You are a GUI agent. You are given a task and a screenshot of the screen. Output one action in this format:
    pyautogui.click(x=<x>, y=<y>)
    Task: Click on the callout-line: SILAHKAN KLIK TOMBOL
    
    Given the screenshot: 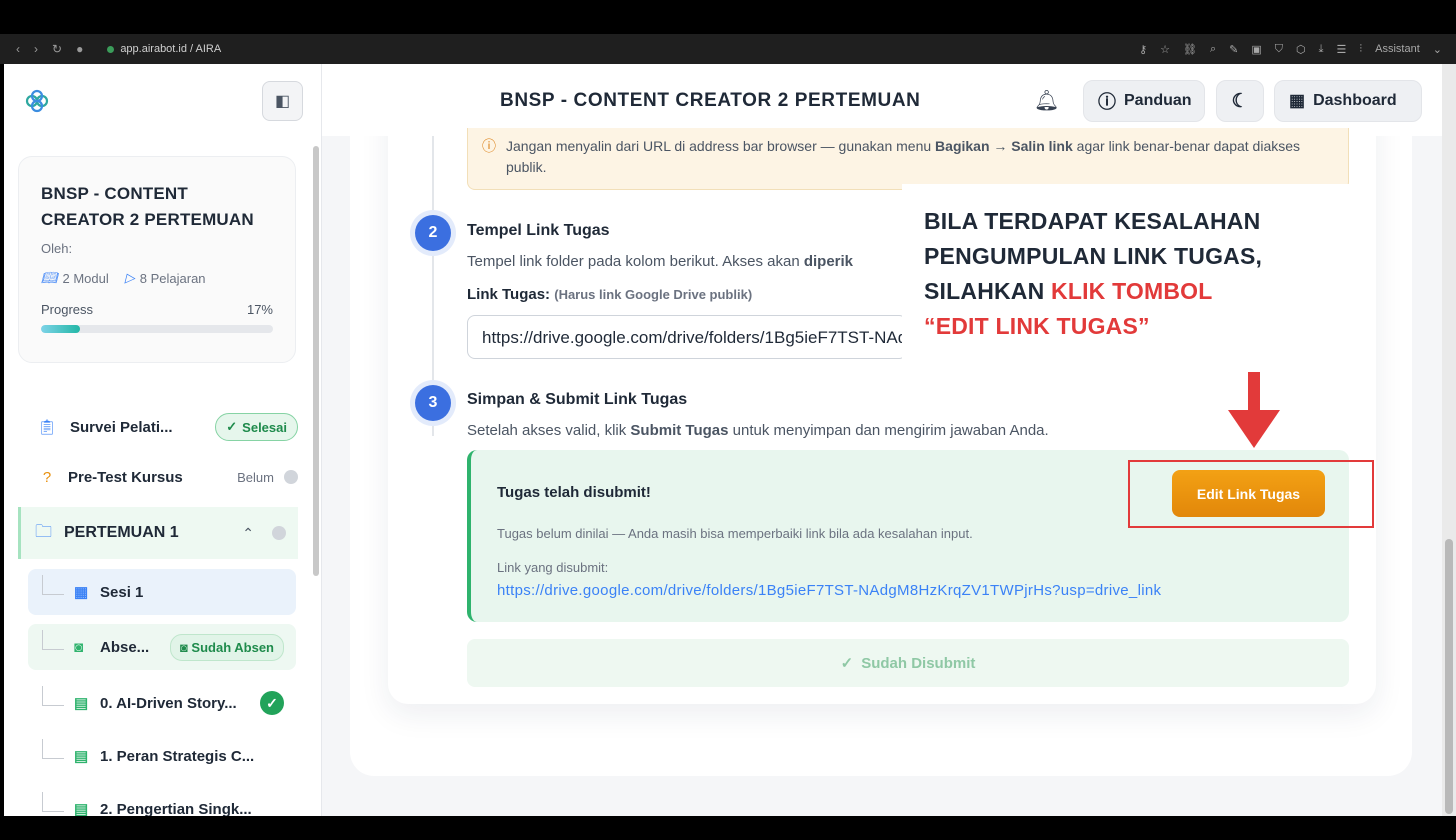 What is the action you would take?
    pyautogui.click(x=1068, y=291)
    